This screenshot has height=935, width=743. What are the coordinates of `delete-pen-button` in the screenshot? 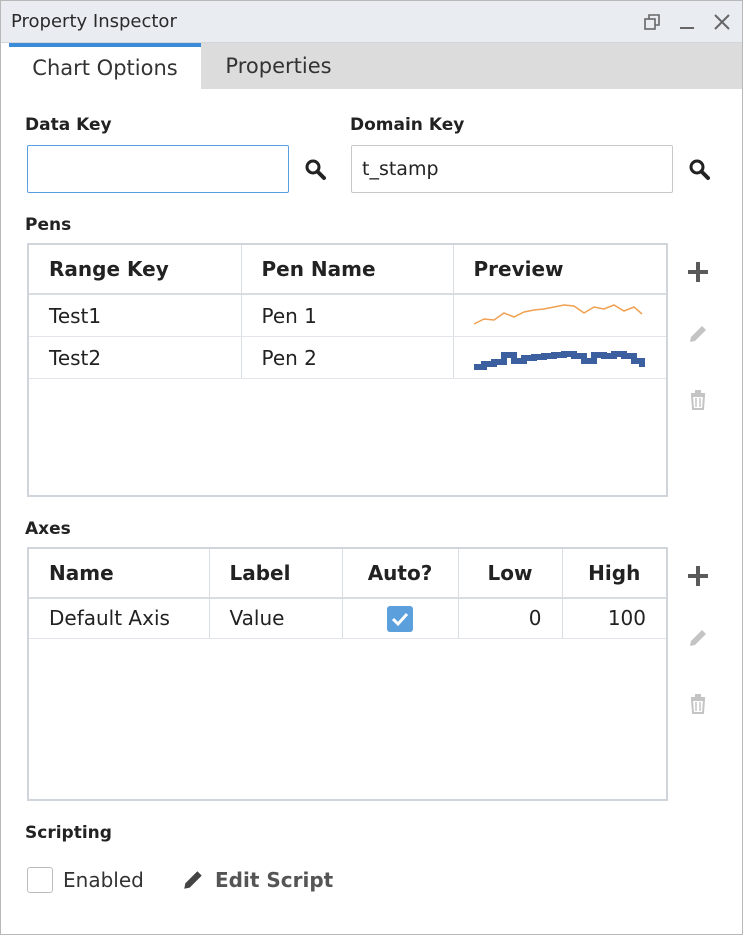 It's located at (698, 400).